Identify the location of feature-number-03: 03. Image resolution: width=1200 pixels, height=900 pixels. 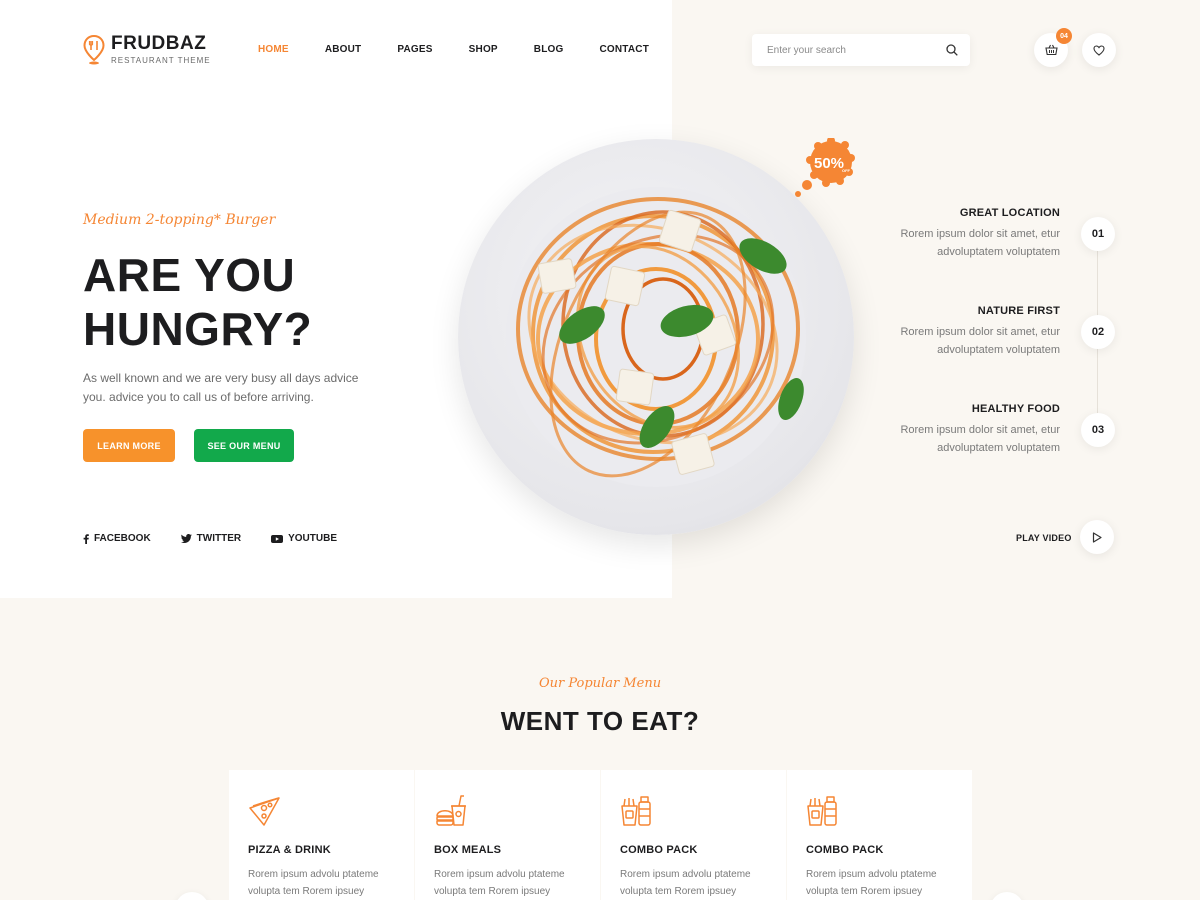
(1098, 430).